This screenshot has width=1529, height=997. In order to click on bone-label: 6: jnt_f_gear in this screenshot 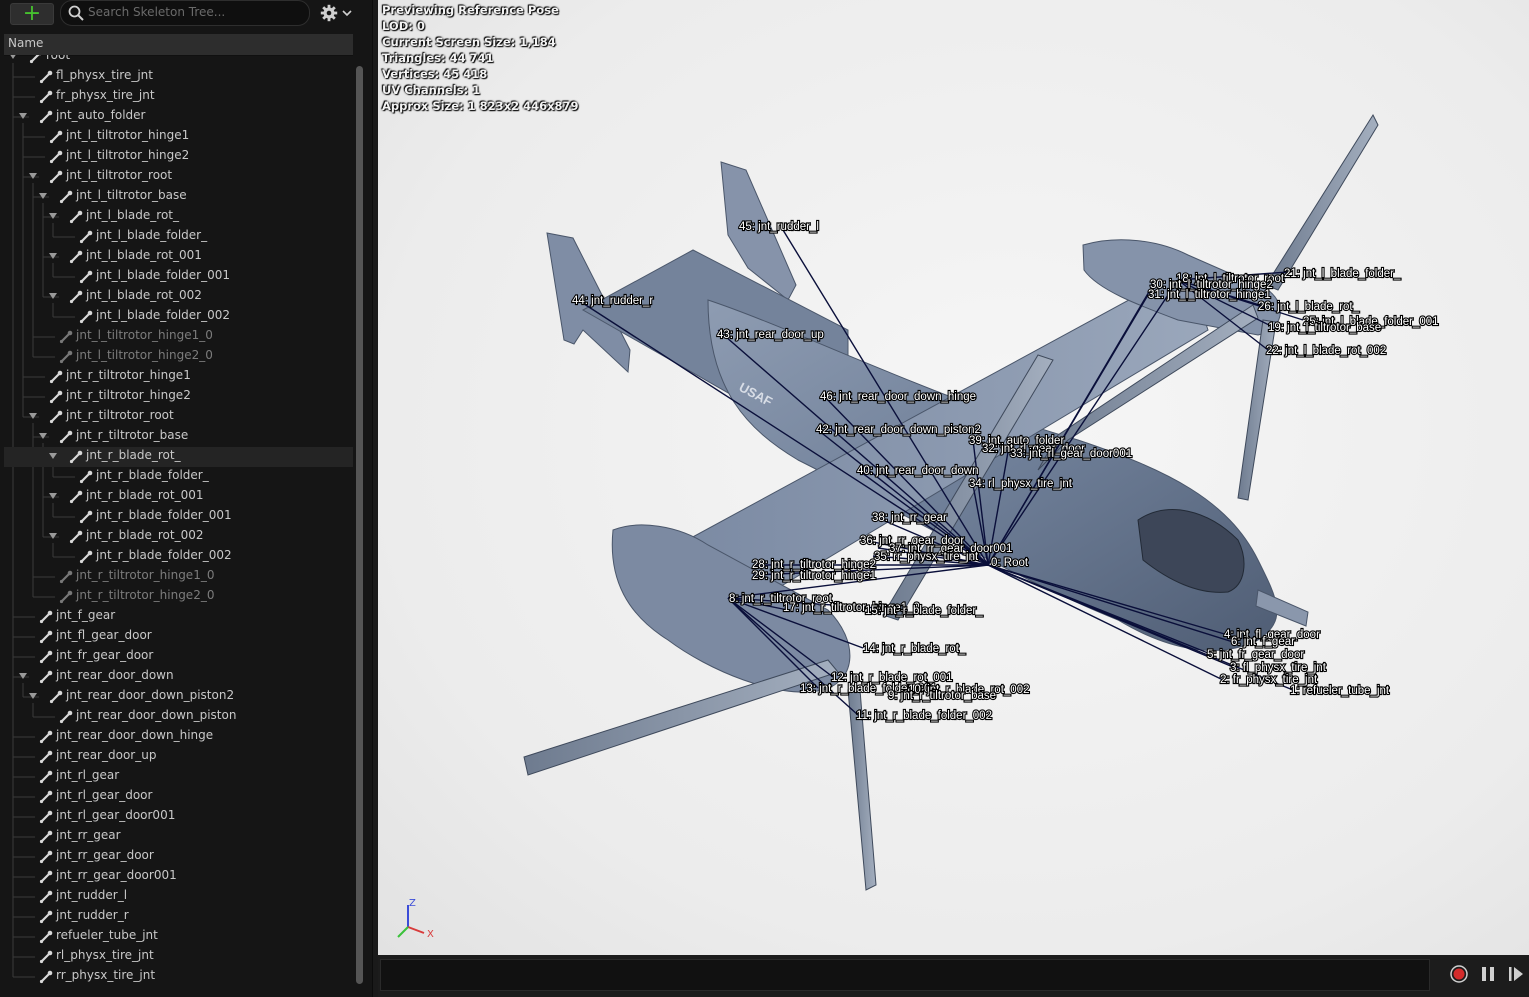, I will do `click(1263, 642)`.